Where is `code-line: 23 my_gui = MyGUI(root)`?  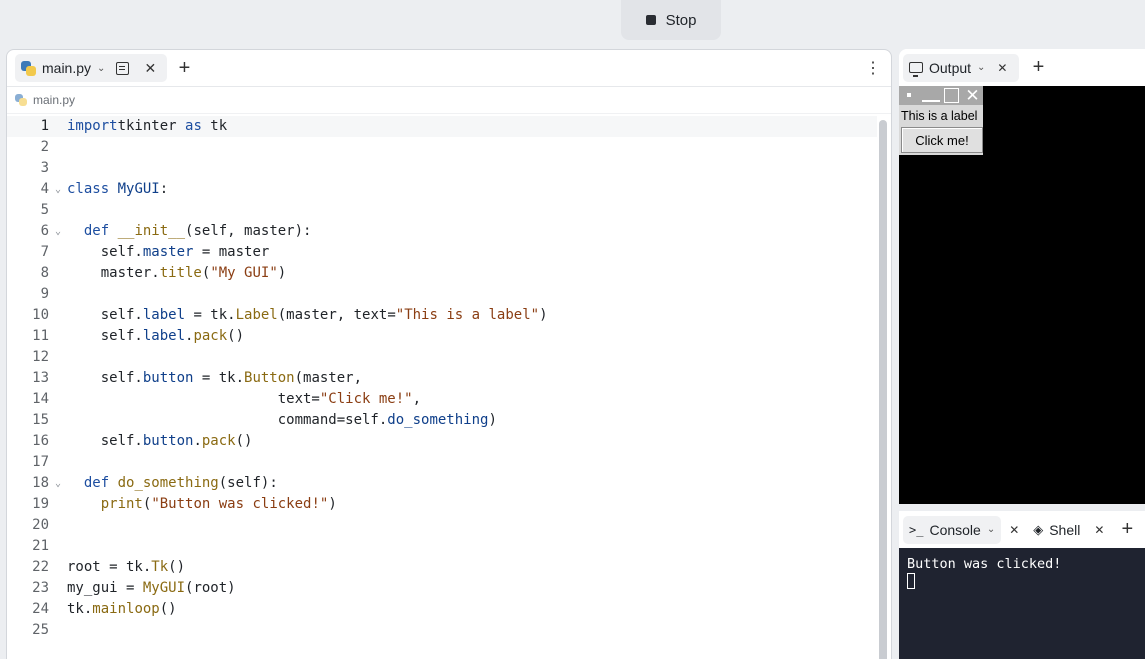
code-line: 23 my_gui = MyGUI(root) is located at coordinates (442, 588).